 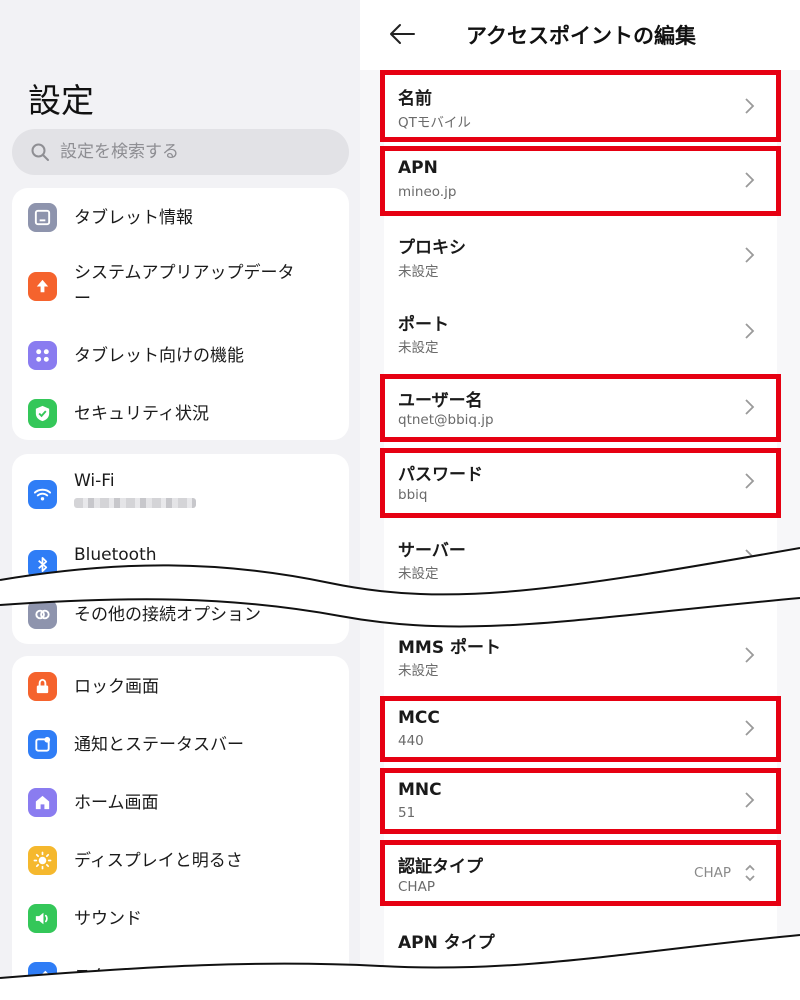 What do you see at coordinates (42, 494) in the screenshot?
I see `wifi-icon` at bounding box center [42, 494].